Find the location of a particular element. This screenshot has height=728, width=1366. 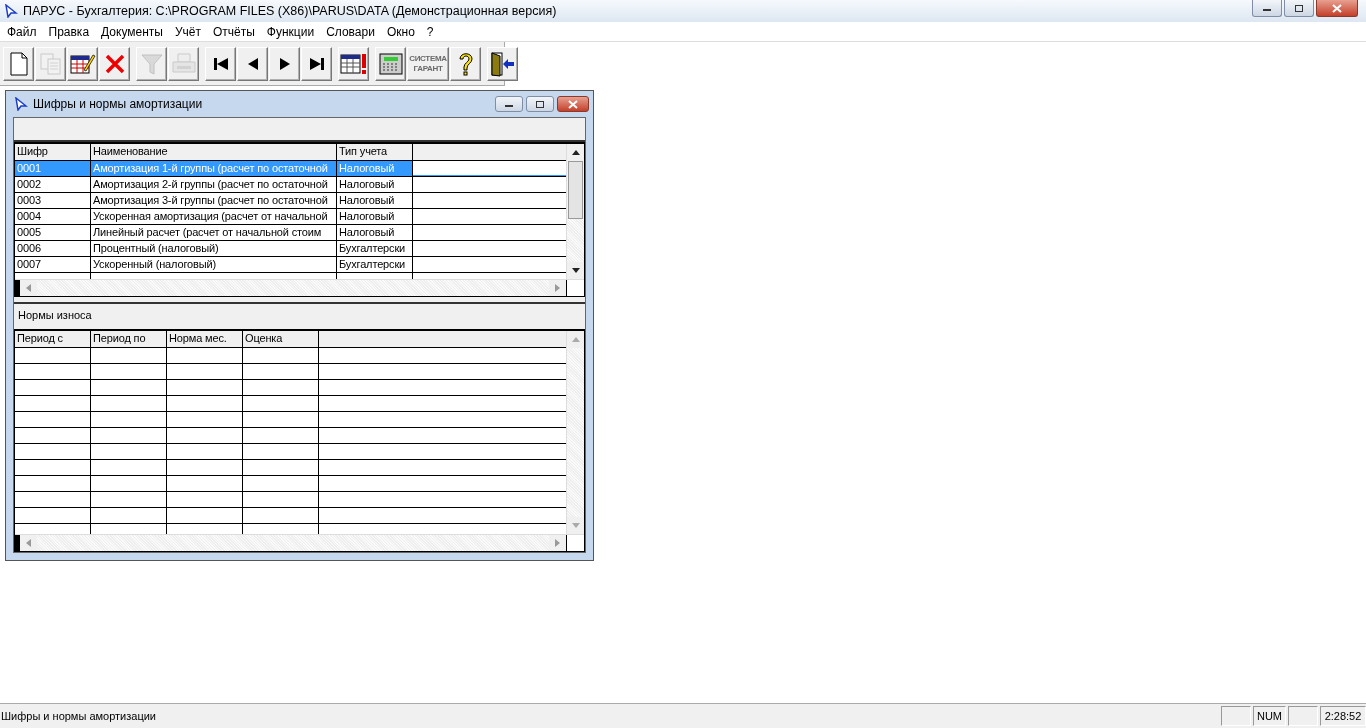

table-cell: Амортизация 2-й группы (расчет по остаточной is located at coordinates (214, 184).